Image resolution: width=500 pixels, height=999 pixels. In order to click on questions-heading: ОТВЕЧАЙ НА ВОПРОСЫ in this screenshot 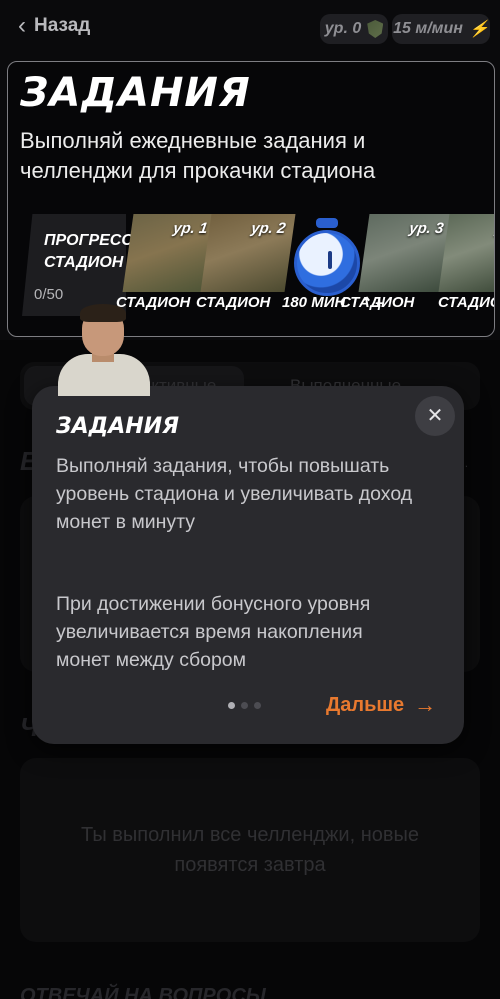, I will do `click(143, 992)`.